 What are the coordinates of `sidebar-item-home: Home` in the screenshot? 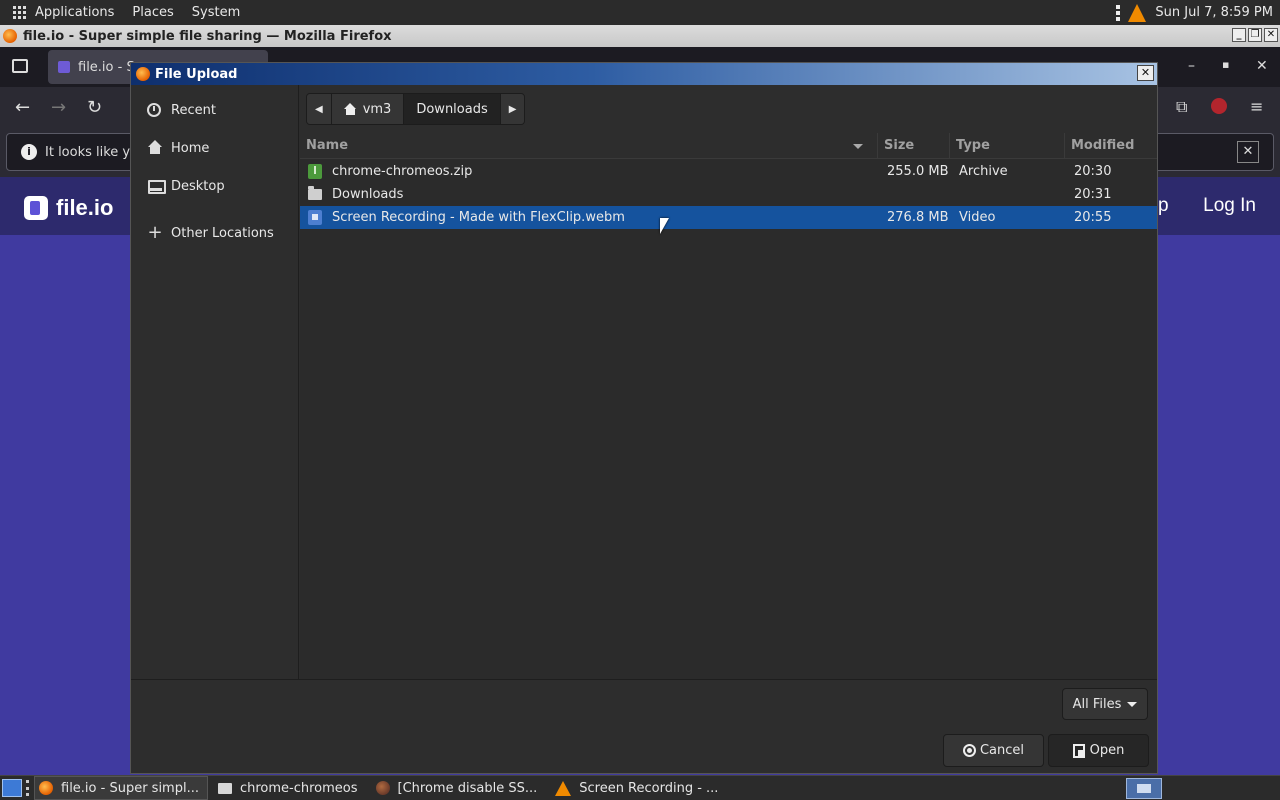 It's located at (178, 148).